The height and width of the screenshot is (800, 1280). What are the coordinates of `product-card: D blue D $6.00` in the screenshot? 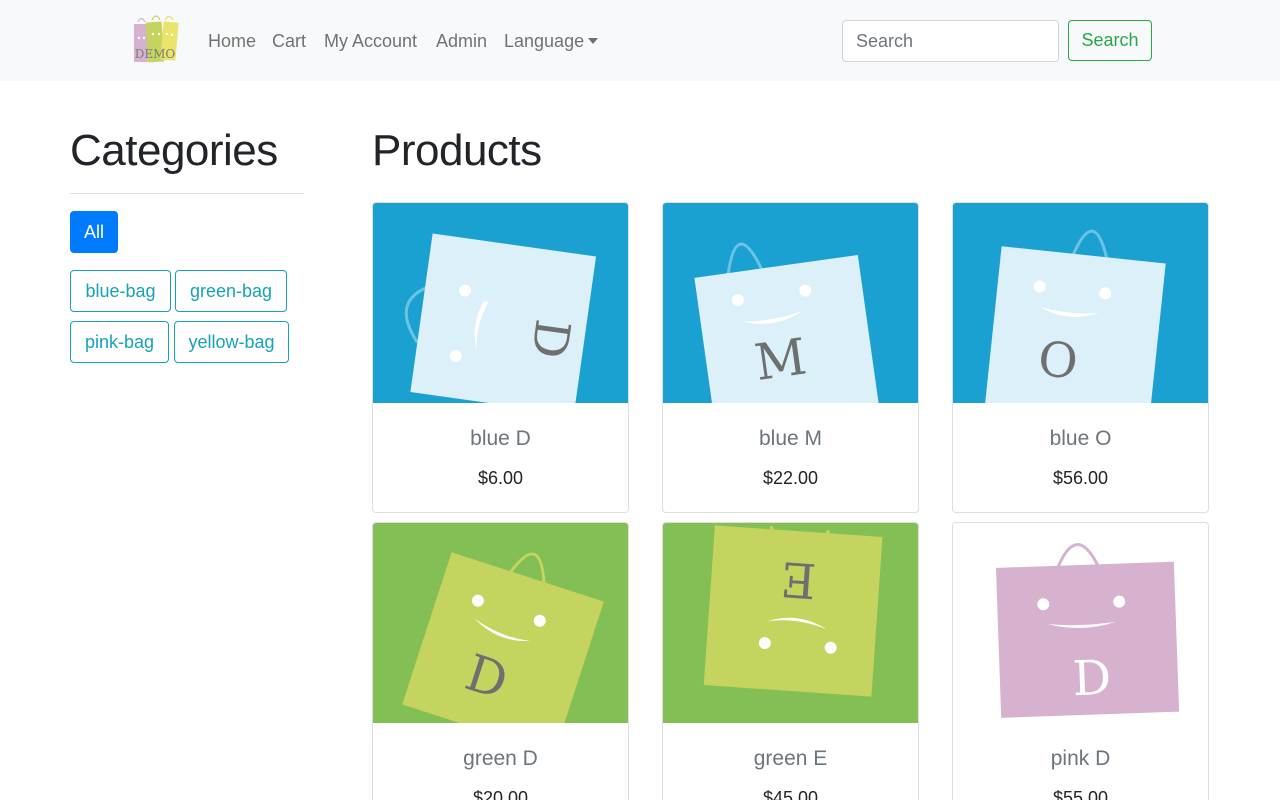 It's located at (500, 357).